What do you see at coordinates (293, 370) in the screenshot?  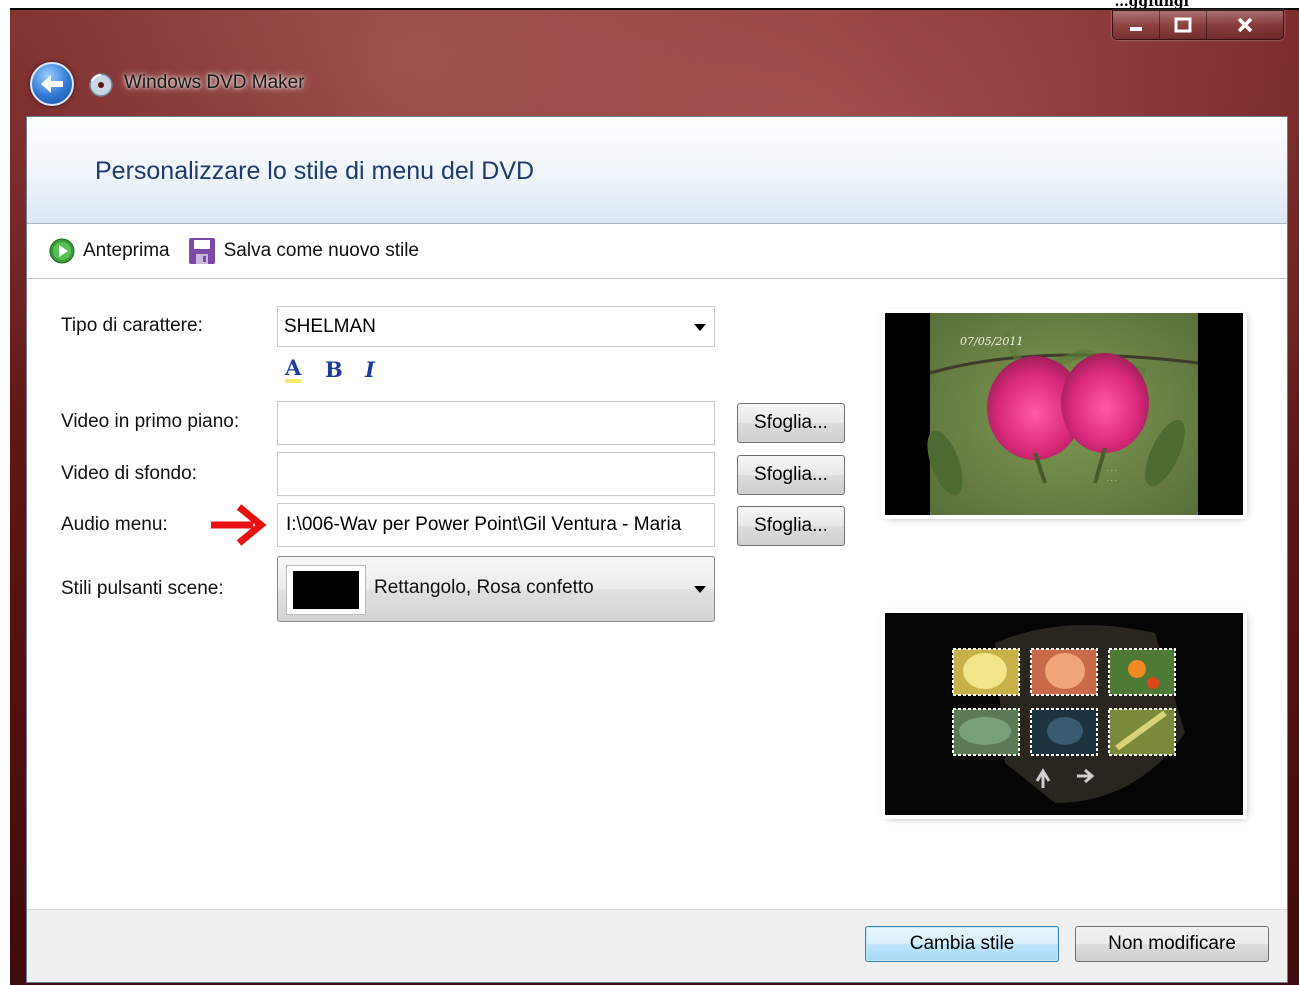 I see `font-color-button: A` at bounding box center [293, 370].